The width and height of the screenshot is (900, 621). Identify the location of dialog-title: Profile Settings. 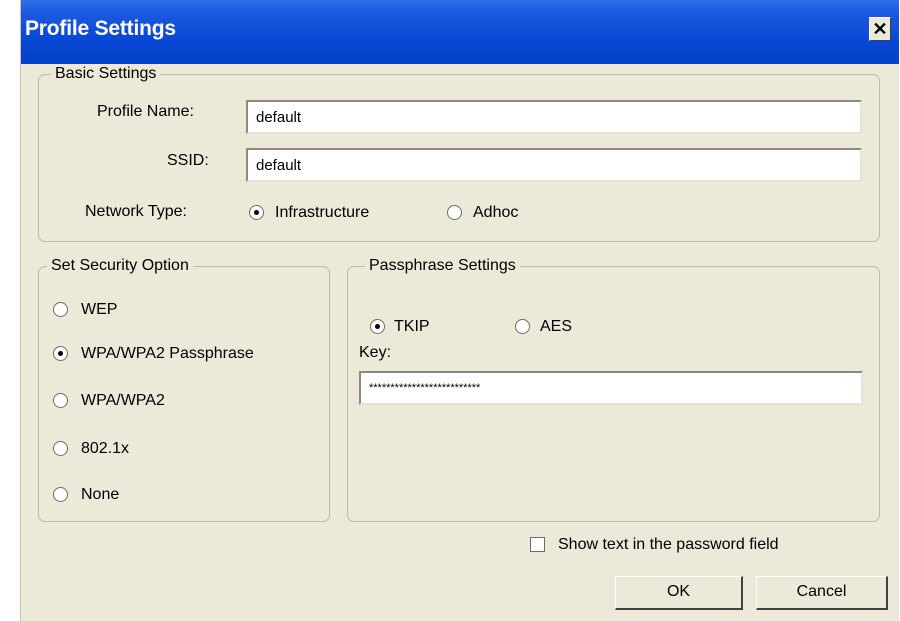
(100, 28).